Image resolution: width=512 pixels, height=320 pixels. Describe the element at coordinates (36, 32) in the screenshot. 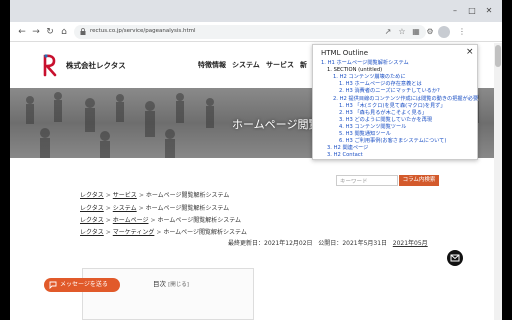

I see `forward-icon: →` at that location.